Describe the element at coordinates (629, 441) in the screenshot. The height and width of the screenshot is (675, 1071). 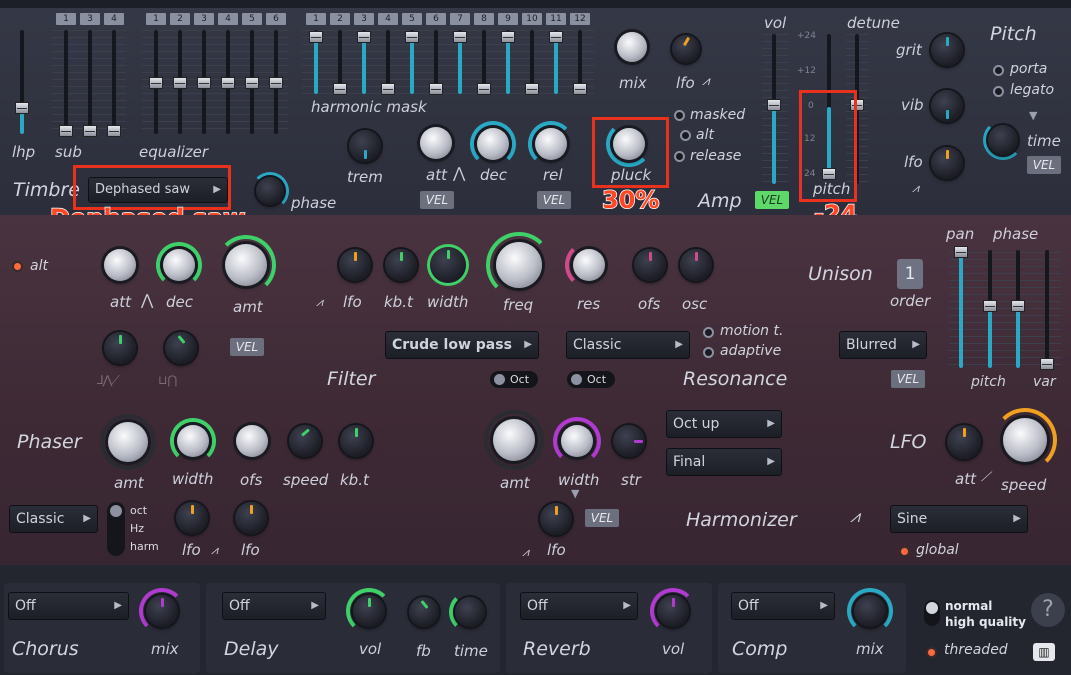
I see `harm-str-knob` at that location.